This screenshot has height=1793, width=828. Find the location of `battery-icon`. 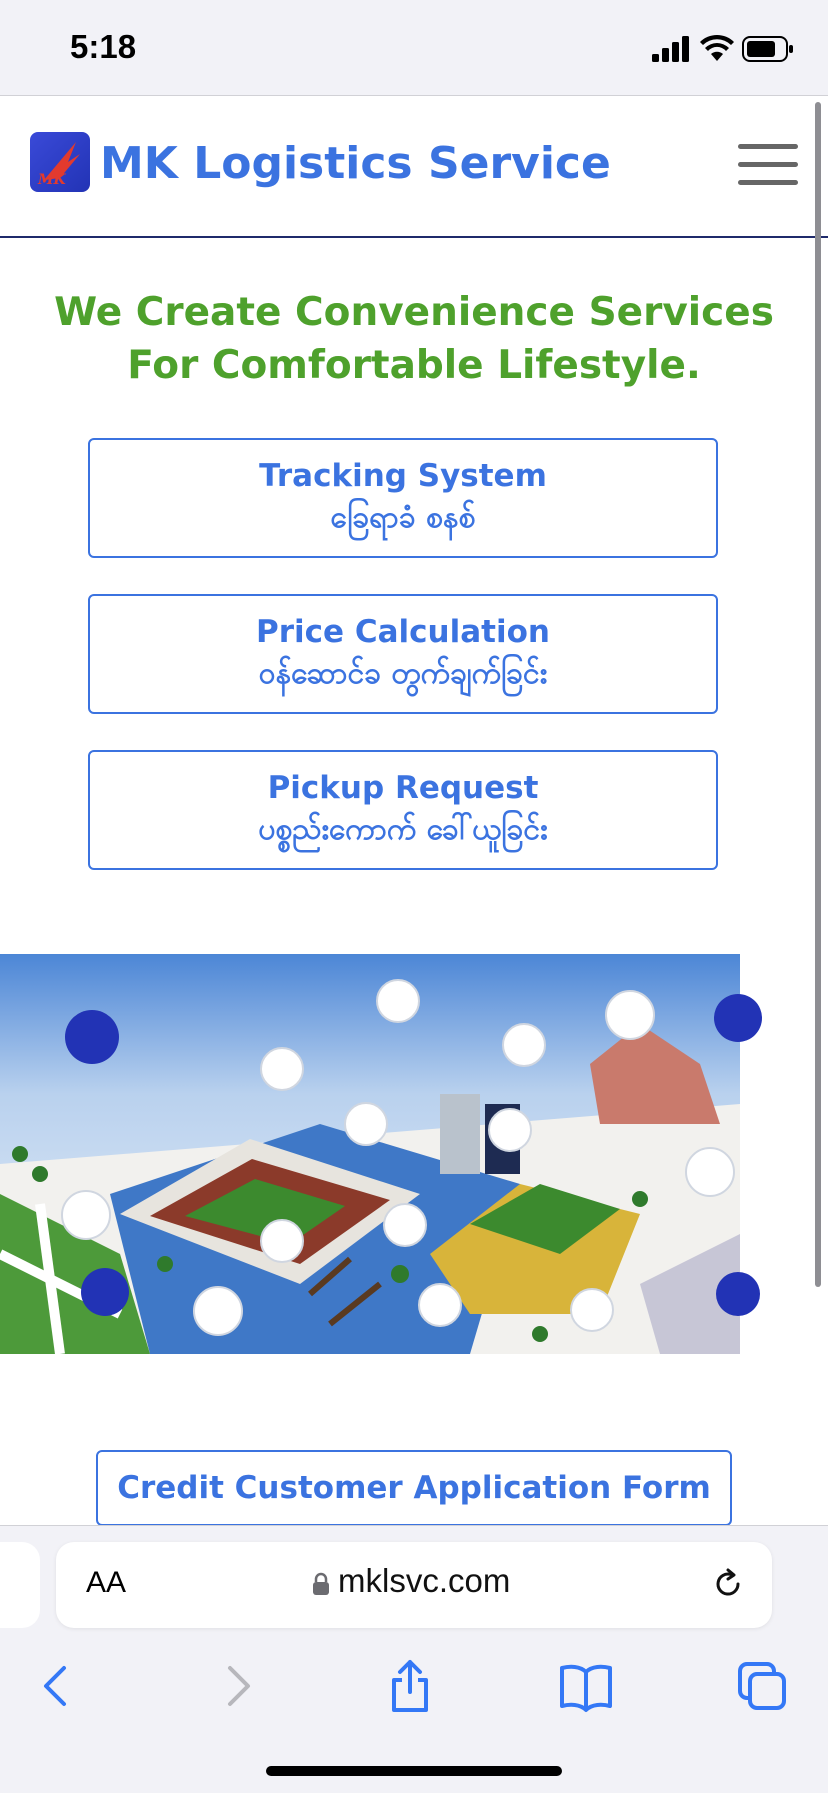

battery-icon is located at coordinates (767, 49).